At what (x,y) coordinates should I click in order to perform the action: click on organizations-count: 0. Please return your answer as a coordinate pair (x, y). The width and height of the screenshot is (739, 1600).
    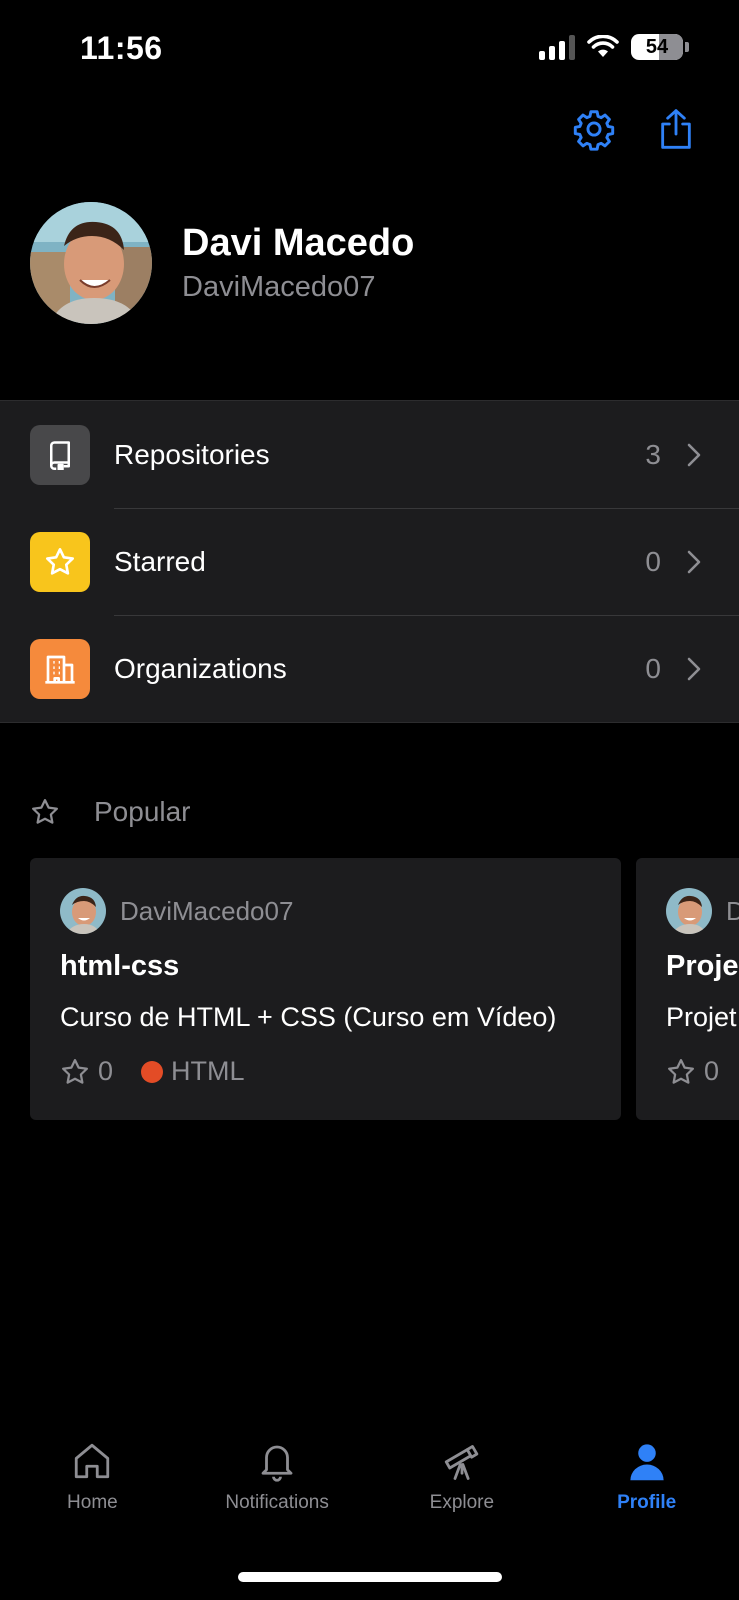
    Looking at the image, I should click on (653, 668).